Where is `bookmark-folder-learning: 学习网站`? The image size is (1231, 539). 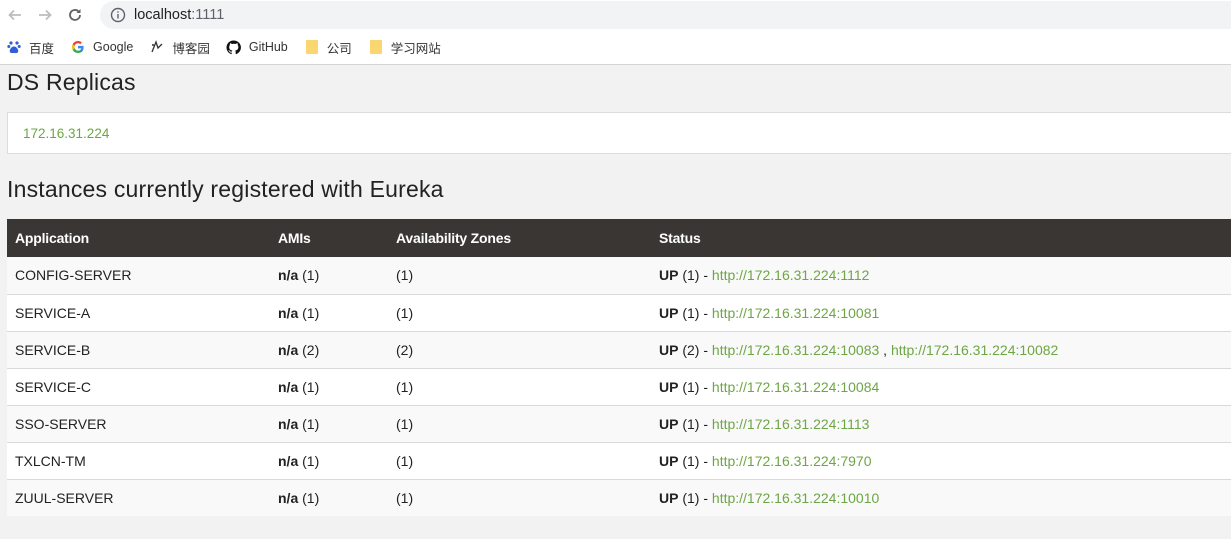 bookmark-folder-learning: 学习网站 is located at coordinates (404, 47).